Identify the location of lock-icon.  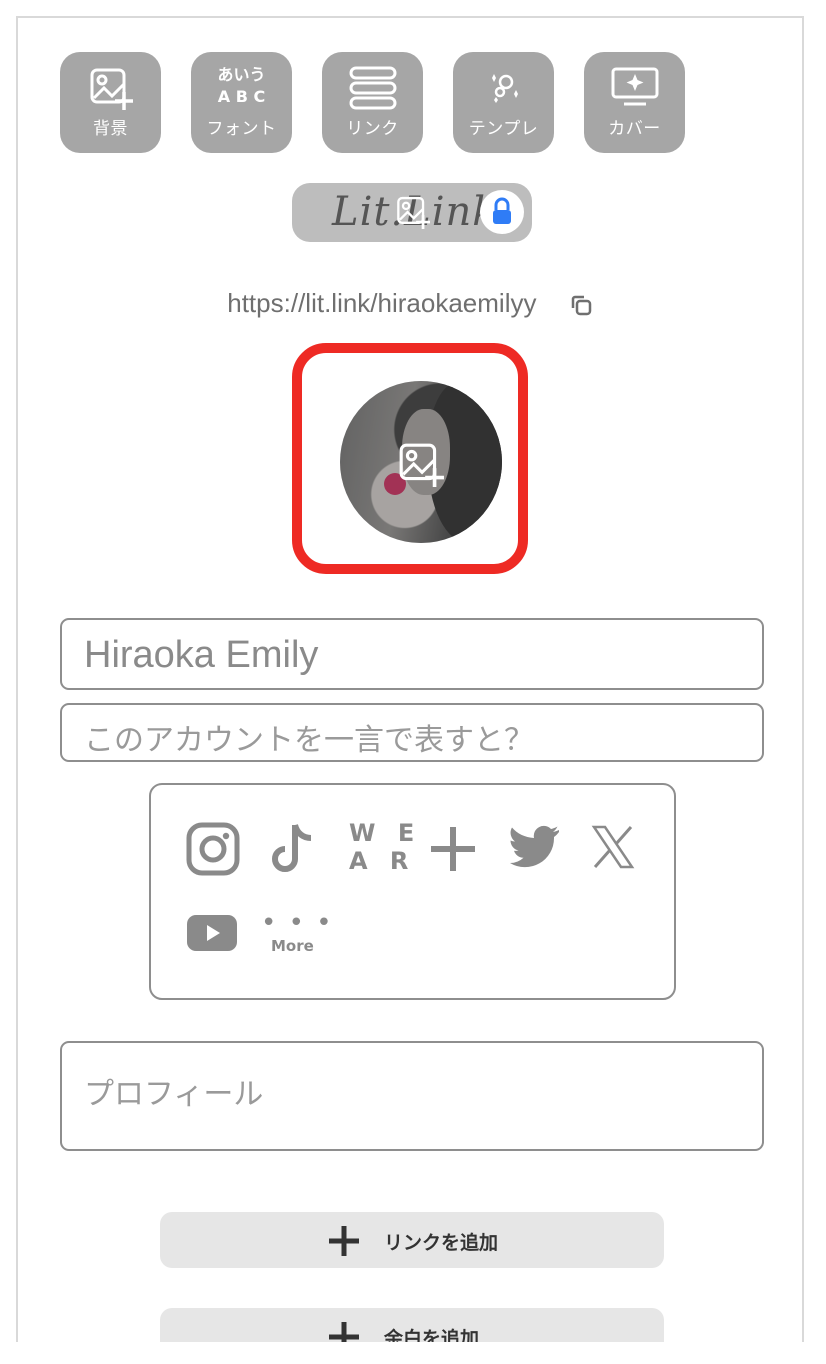
(502, 210).